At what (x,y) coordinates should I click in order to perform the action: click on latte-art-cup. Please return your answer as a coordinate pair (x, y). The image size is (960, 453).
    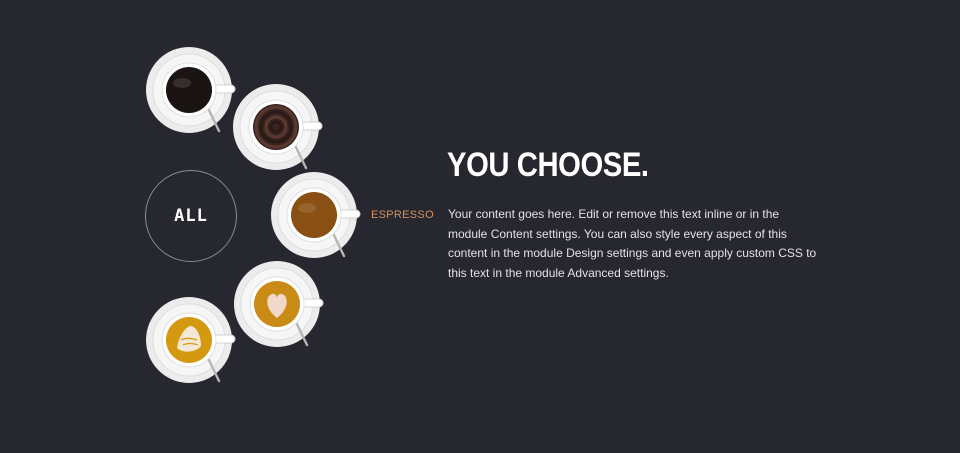
    Looking at the image, I should click on (191, 340).